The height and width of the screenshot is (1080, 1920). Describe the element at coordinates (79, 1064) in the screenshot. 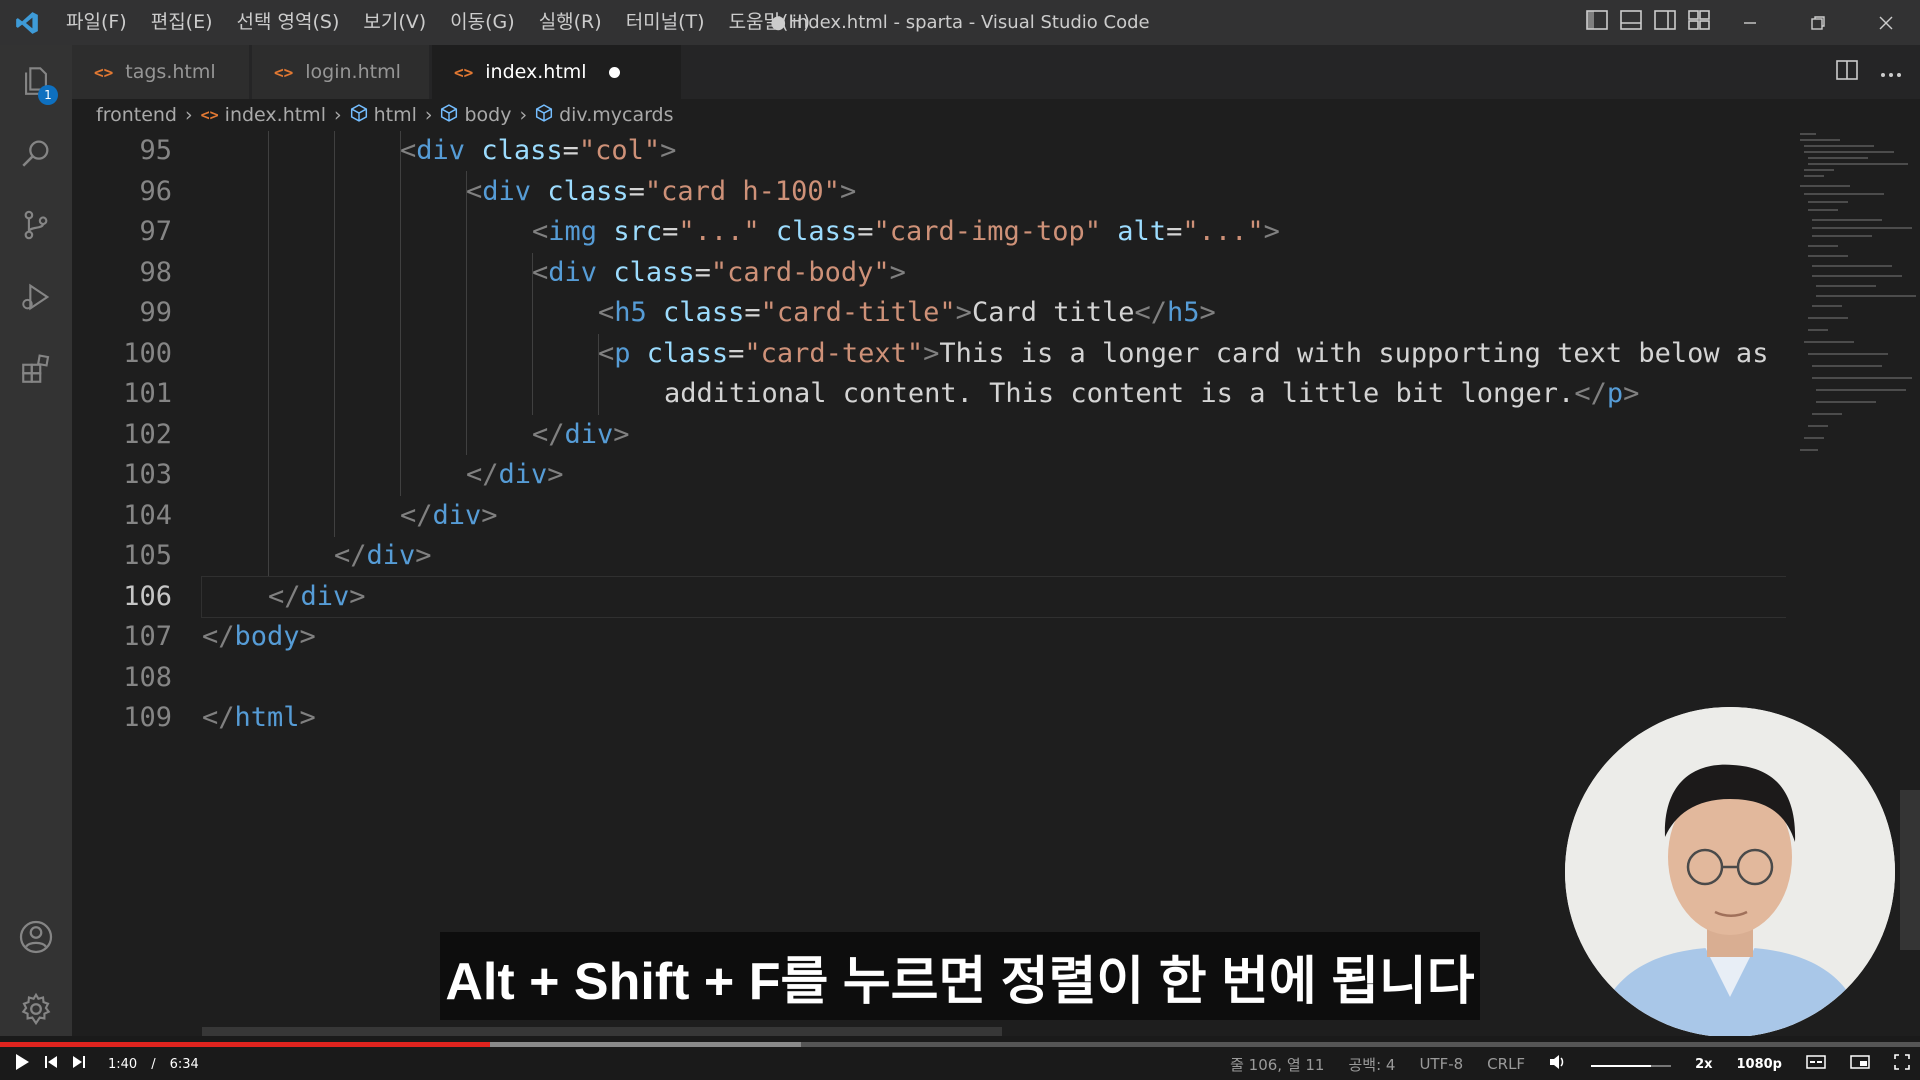

I see `next-icon` at that location.